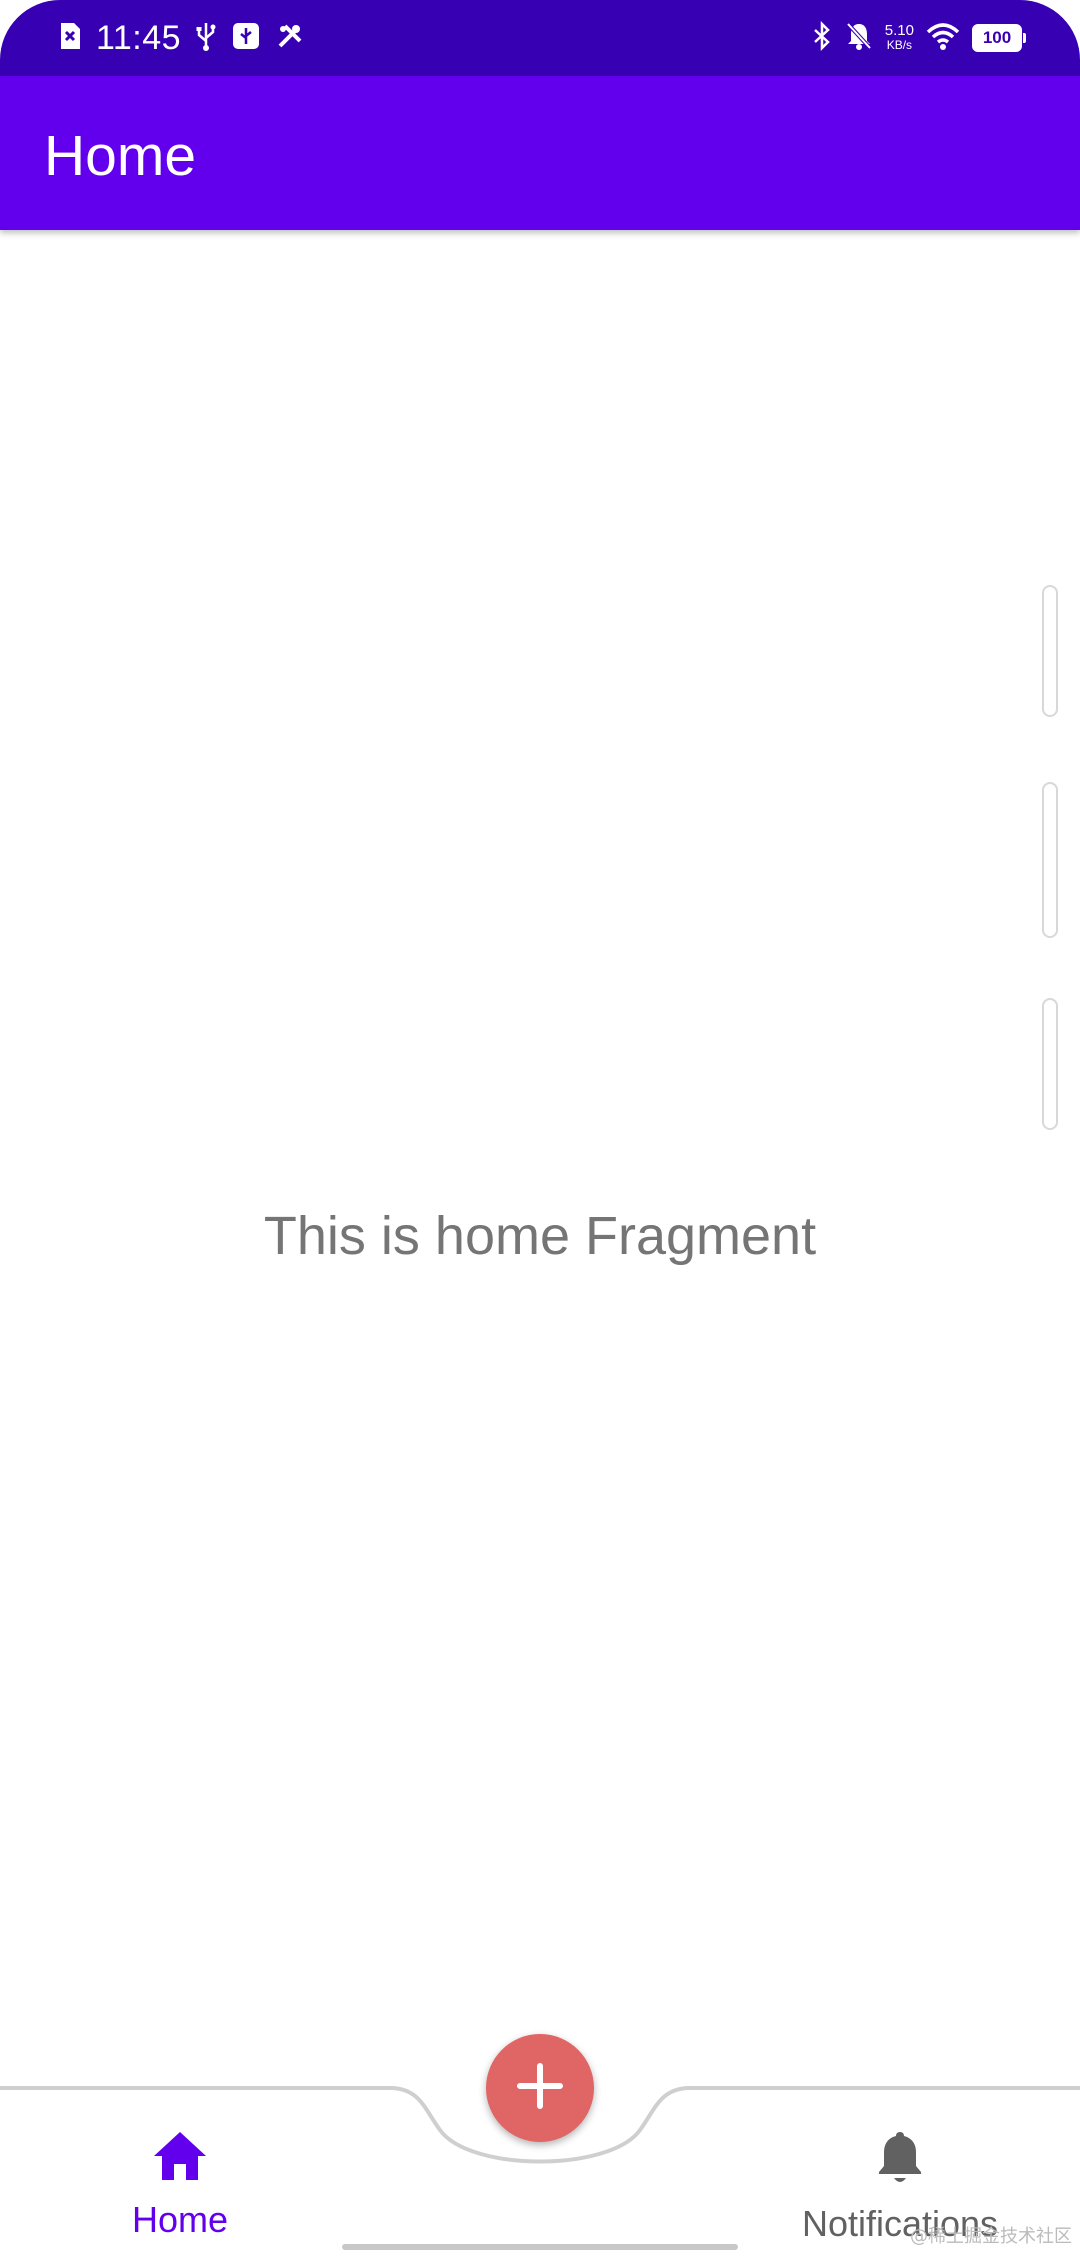  What do you see at coordinates (180, 2219) in the screenshot?
I see `nav-label-home: Home` at bounding box center [180, 2219].